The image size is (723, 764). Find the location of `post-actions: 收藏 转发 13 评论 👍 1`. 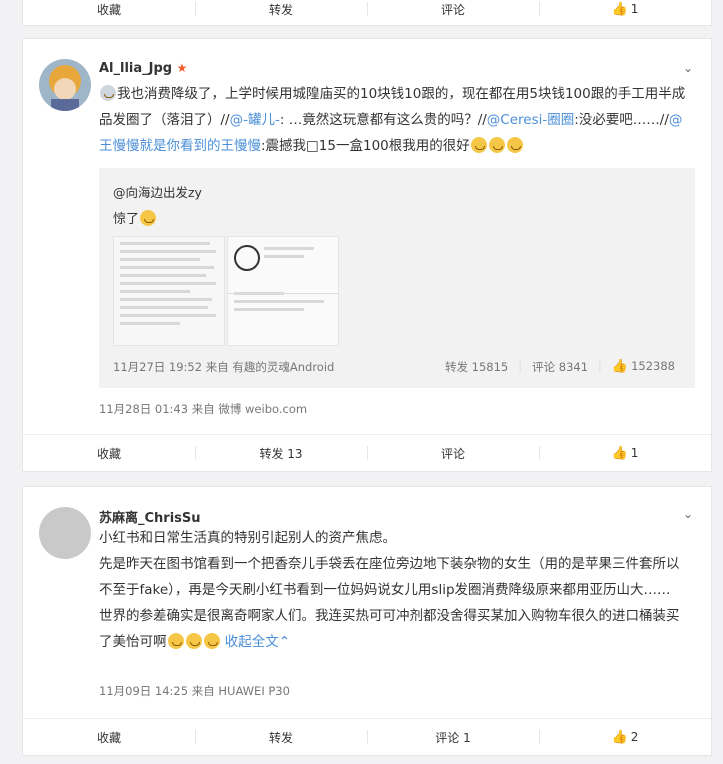

post-actions: 收藏 转发 13 评论 👍 1 is located at coordinates (367, 452).